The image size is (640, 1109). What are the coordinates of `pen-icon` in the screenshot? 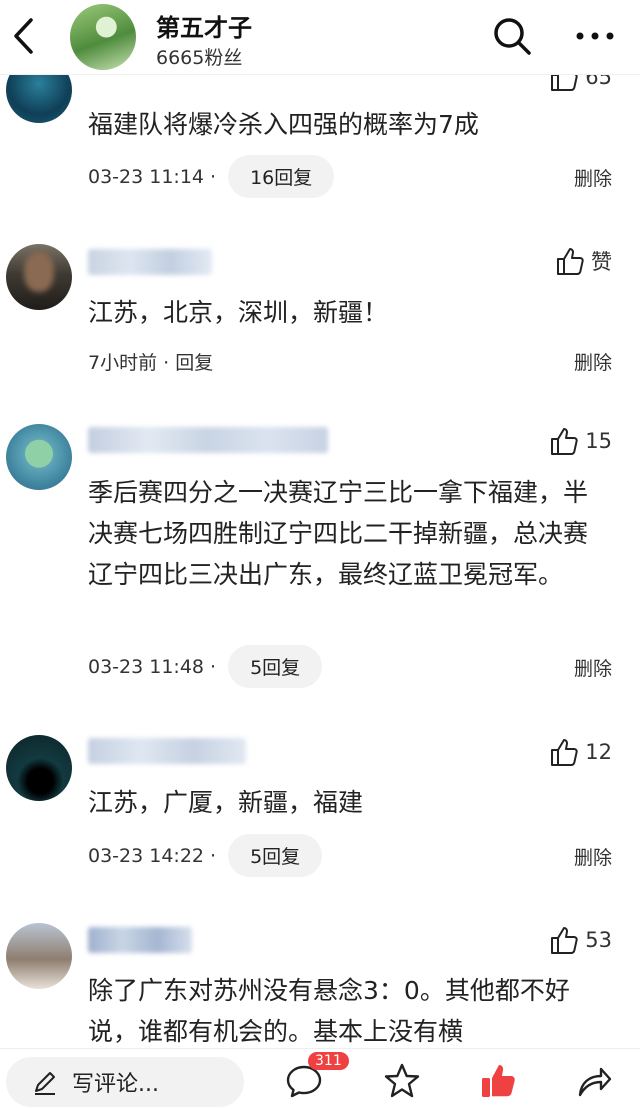 It's located at (45, 1083).